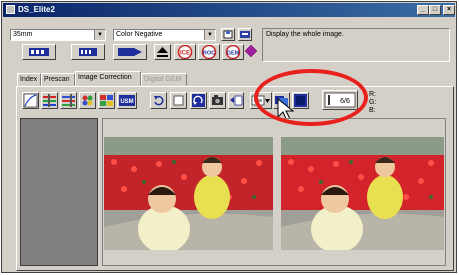 This screenshot has width=460, height=275. Describe the element at coordinates (229, 10) in the screenshot. I see `title-bar: DS_Elite2 _ □ ×` at that location.